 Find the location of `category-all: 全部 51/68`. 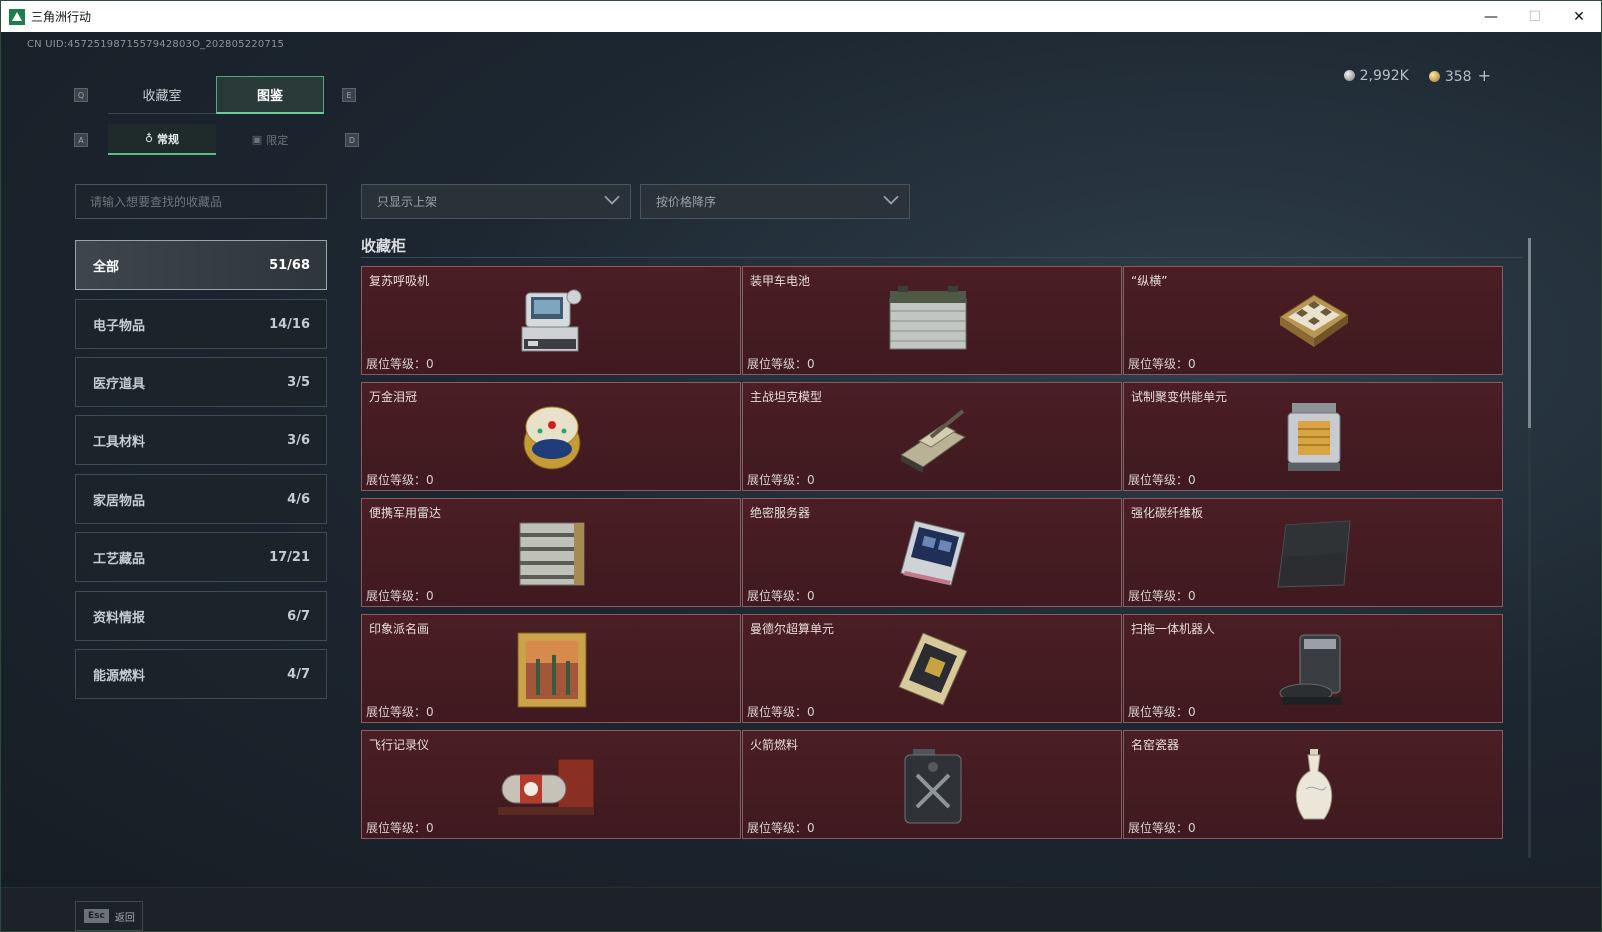

category-all: 全部 51/68 is located at coordinates (201, 265).